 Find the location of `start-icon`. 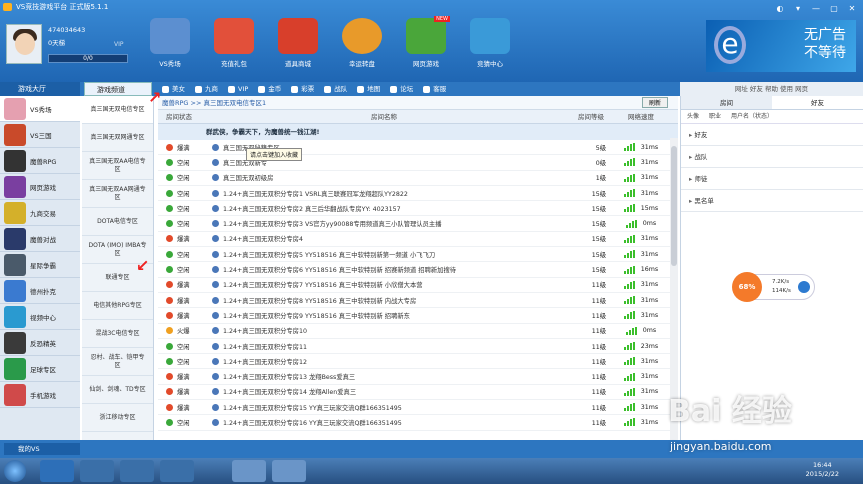

start-icon is located at coordinates (15, 471).